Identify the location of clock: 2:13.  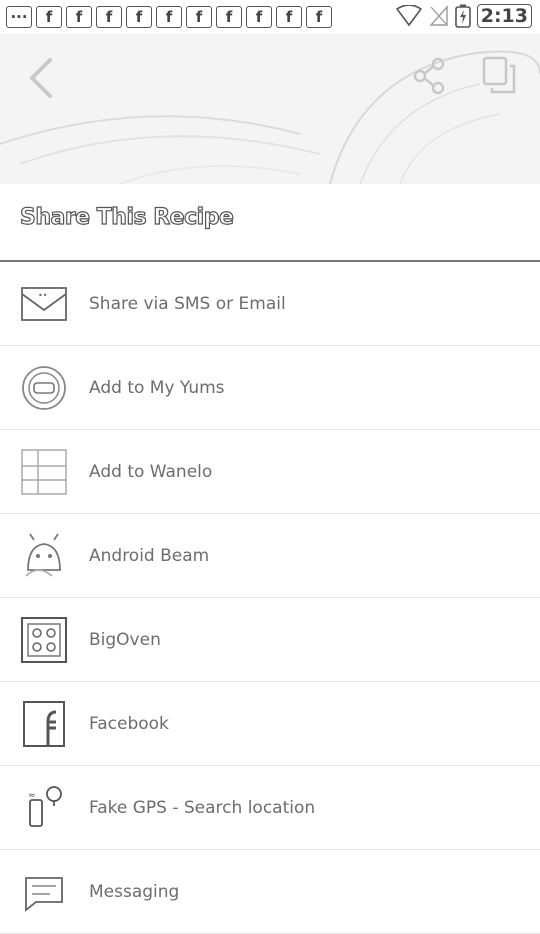
(504, 16).